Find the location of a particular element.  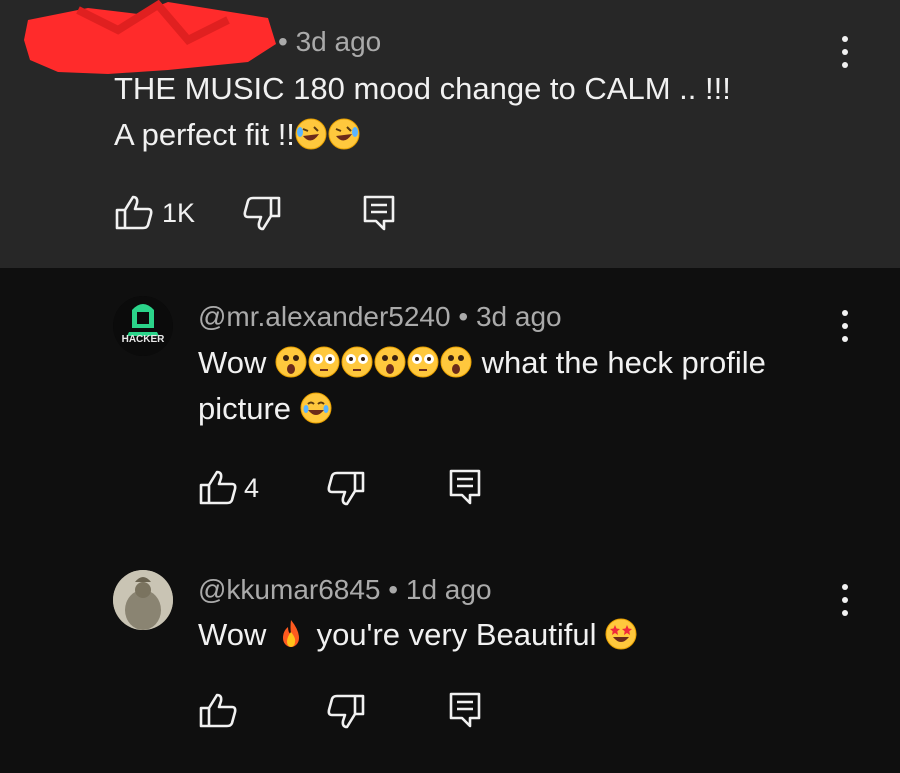

fire-emoji-icon is located at coordinates (290, 633).